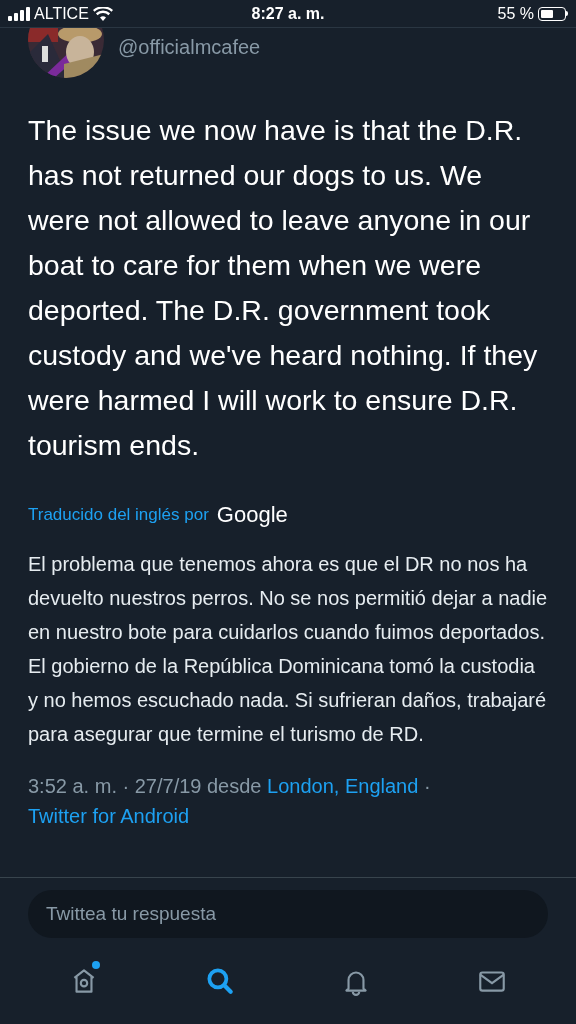 This screenshot has width=576, height=1024. I want to click on location-link: London, England, so click(343, 786).